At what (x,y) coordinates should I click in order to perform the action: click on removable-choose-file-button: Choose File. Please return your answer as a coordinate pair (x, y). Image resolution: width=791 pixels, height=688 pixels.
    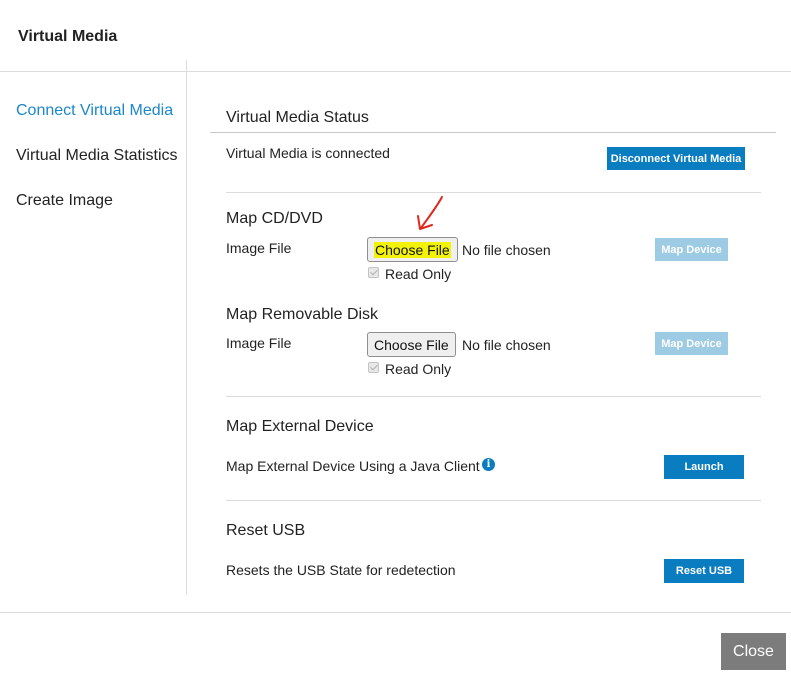
    Looking at the image, I should click on (411, 344).